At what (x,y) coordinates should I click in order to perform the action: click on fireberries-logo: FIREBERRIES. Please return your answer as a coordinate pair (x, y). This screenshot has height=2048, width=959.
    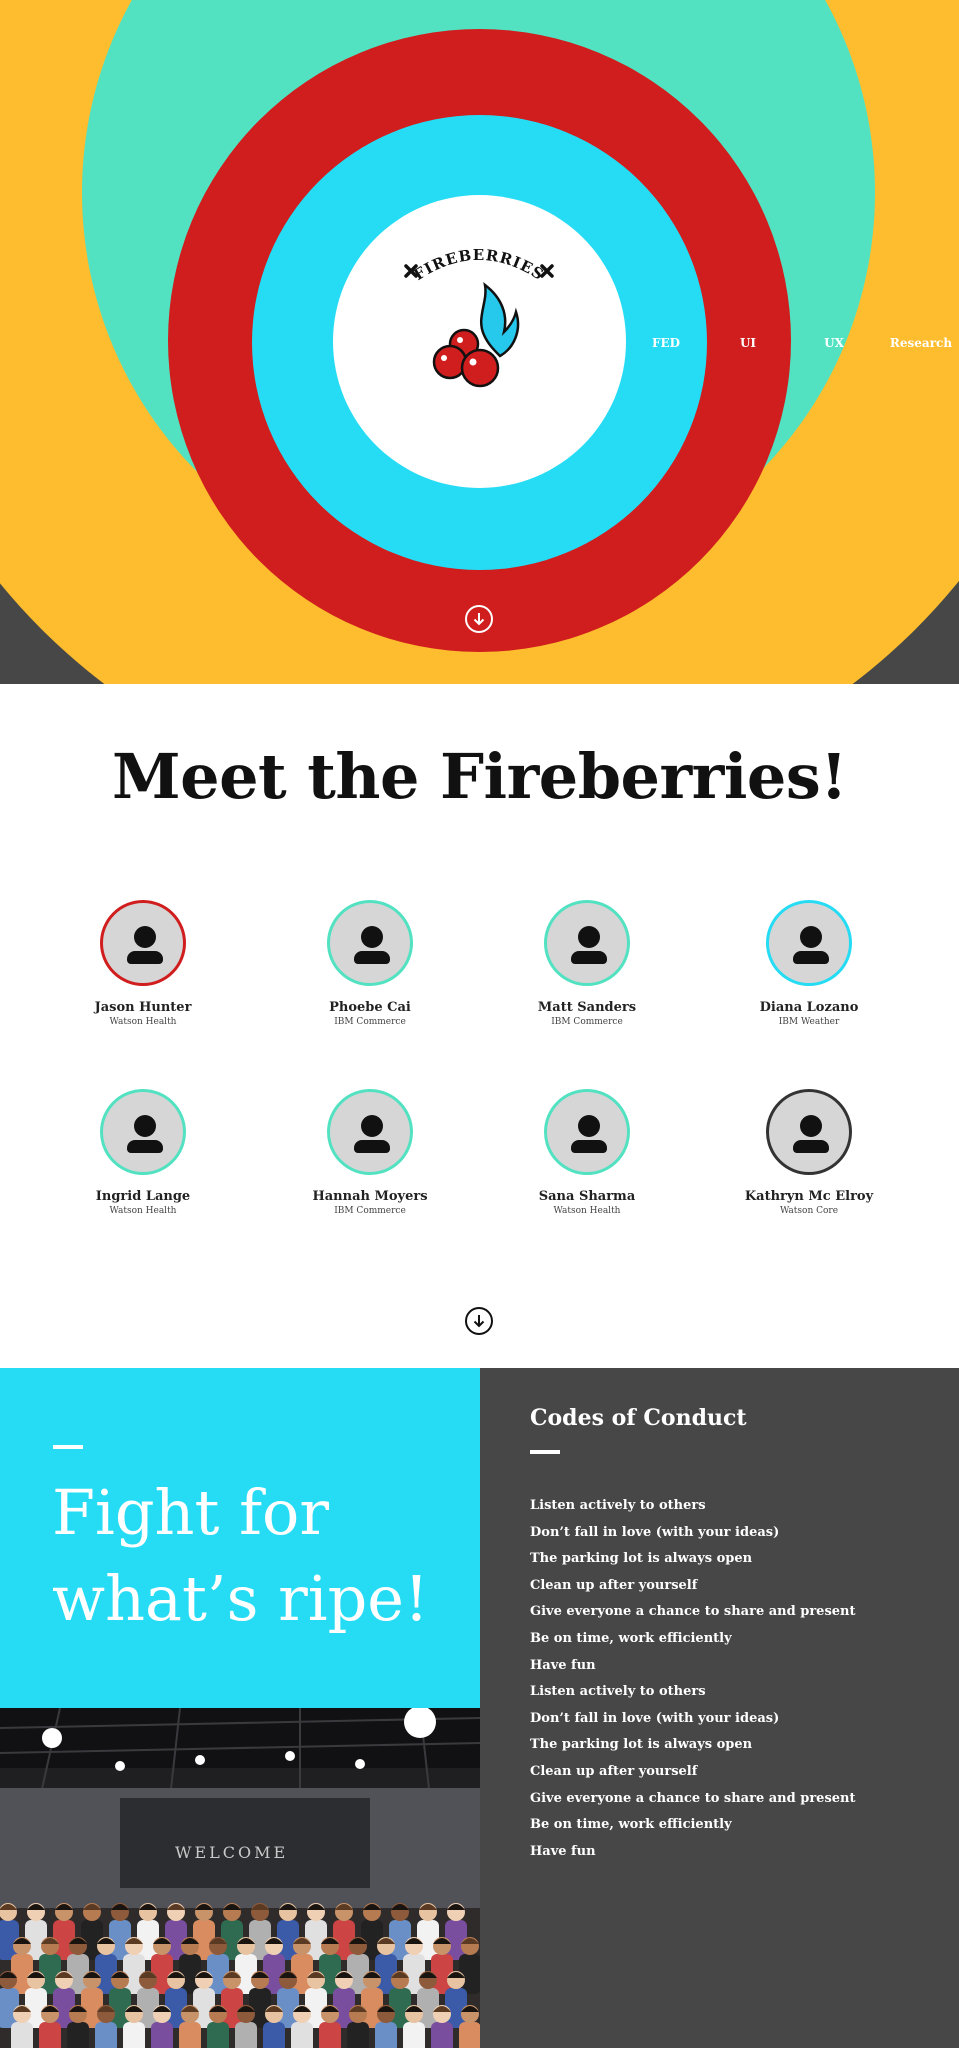
    Looking at the image, I should click on (479, 325).